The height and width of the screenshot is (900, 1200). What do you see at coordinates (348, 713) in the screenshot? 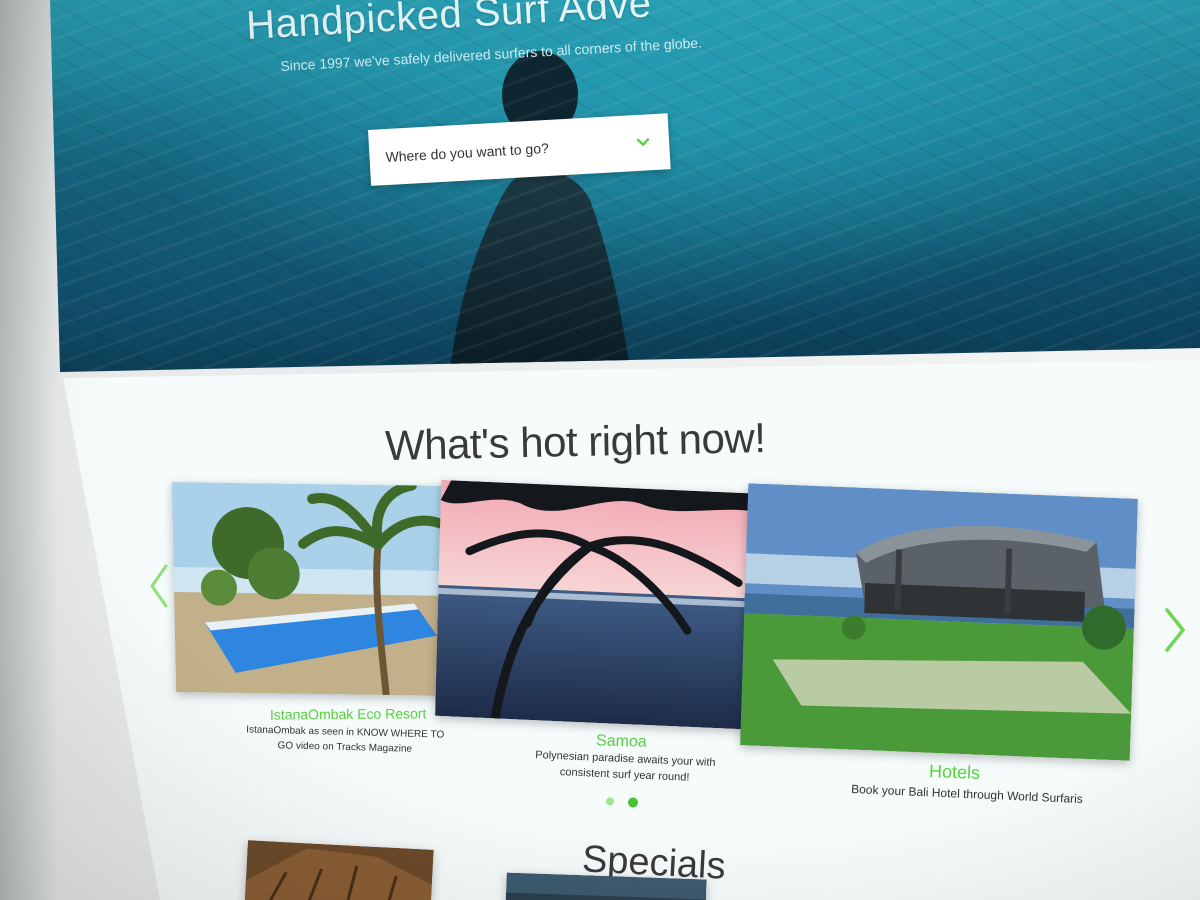
I see `hot-card-title-1: IstanaOmbak Eco Resort` at bounding box center [348, 713].